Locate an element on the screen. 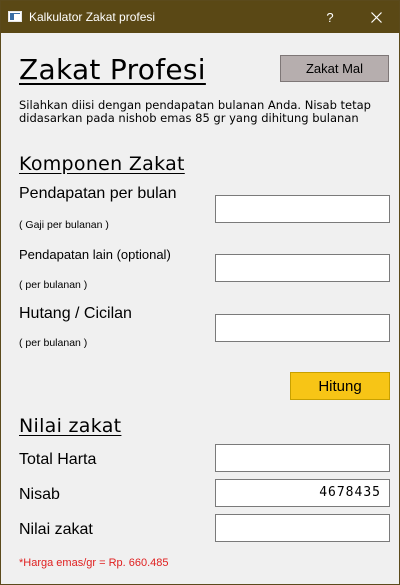 Image resolution: width=400 pixels, height=585 pixels. hutang-hint: ( per bulanan ) is located at coordinates (53, 343).